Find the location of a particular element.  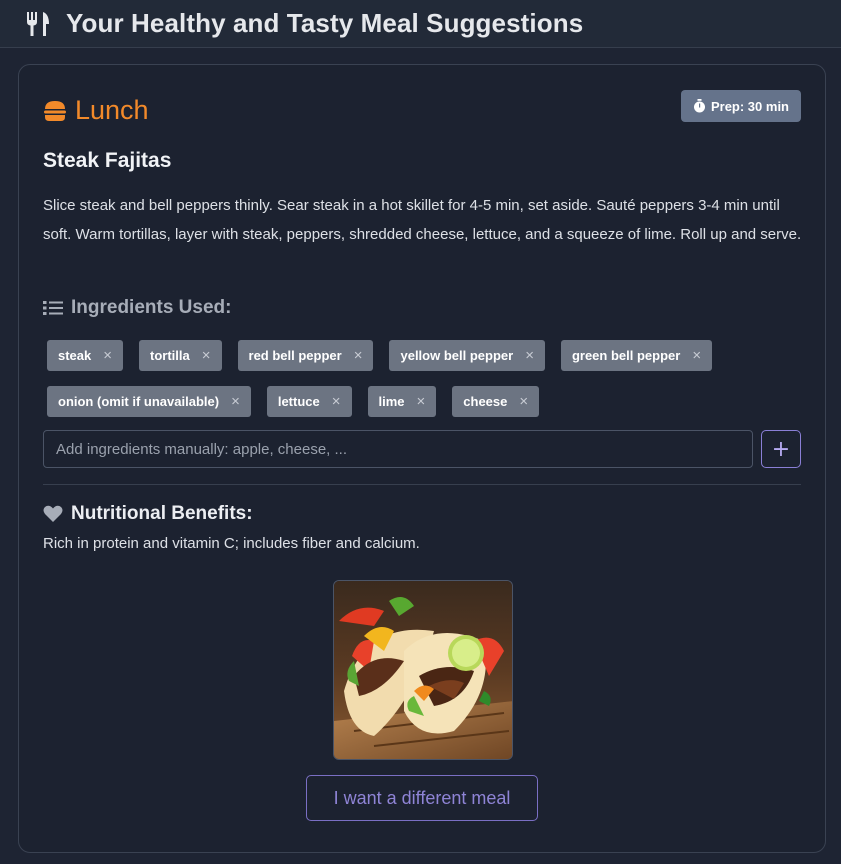

ingredient-tag-label: lettuce is located at coordinates (298, 401).